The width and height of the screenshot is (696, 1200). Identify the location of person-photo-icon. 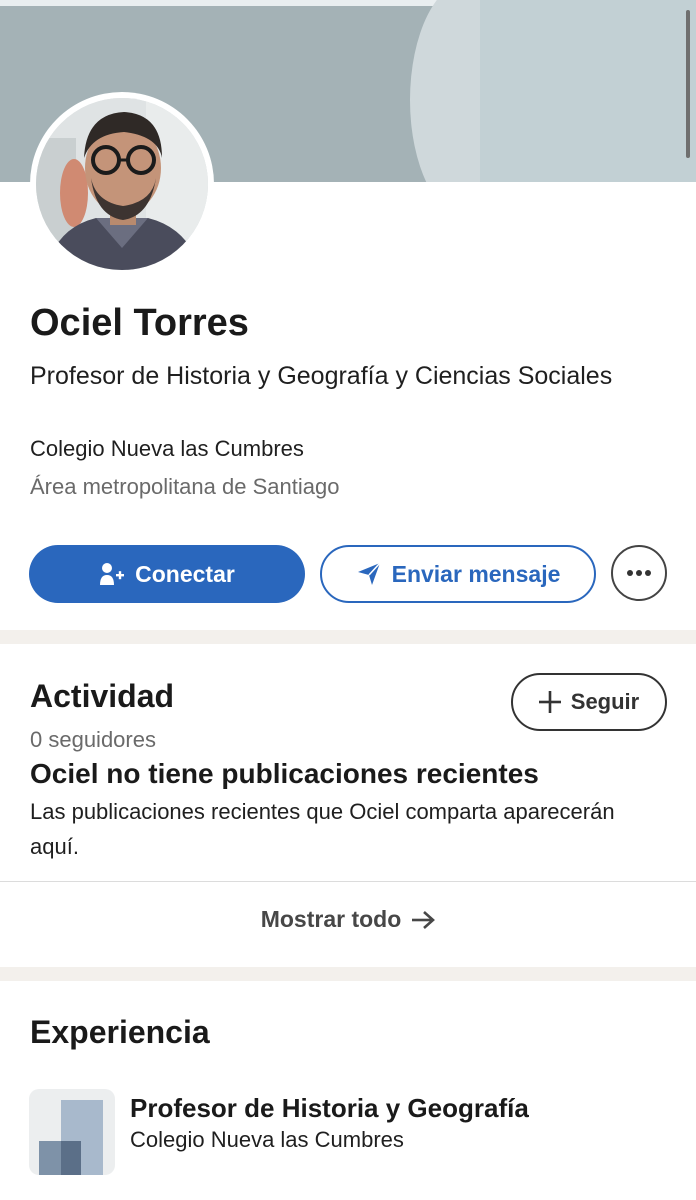
(122, 184).